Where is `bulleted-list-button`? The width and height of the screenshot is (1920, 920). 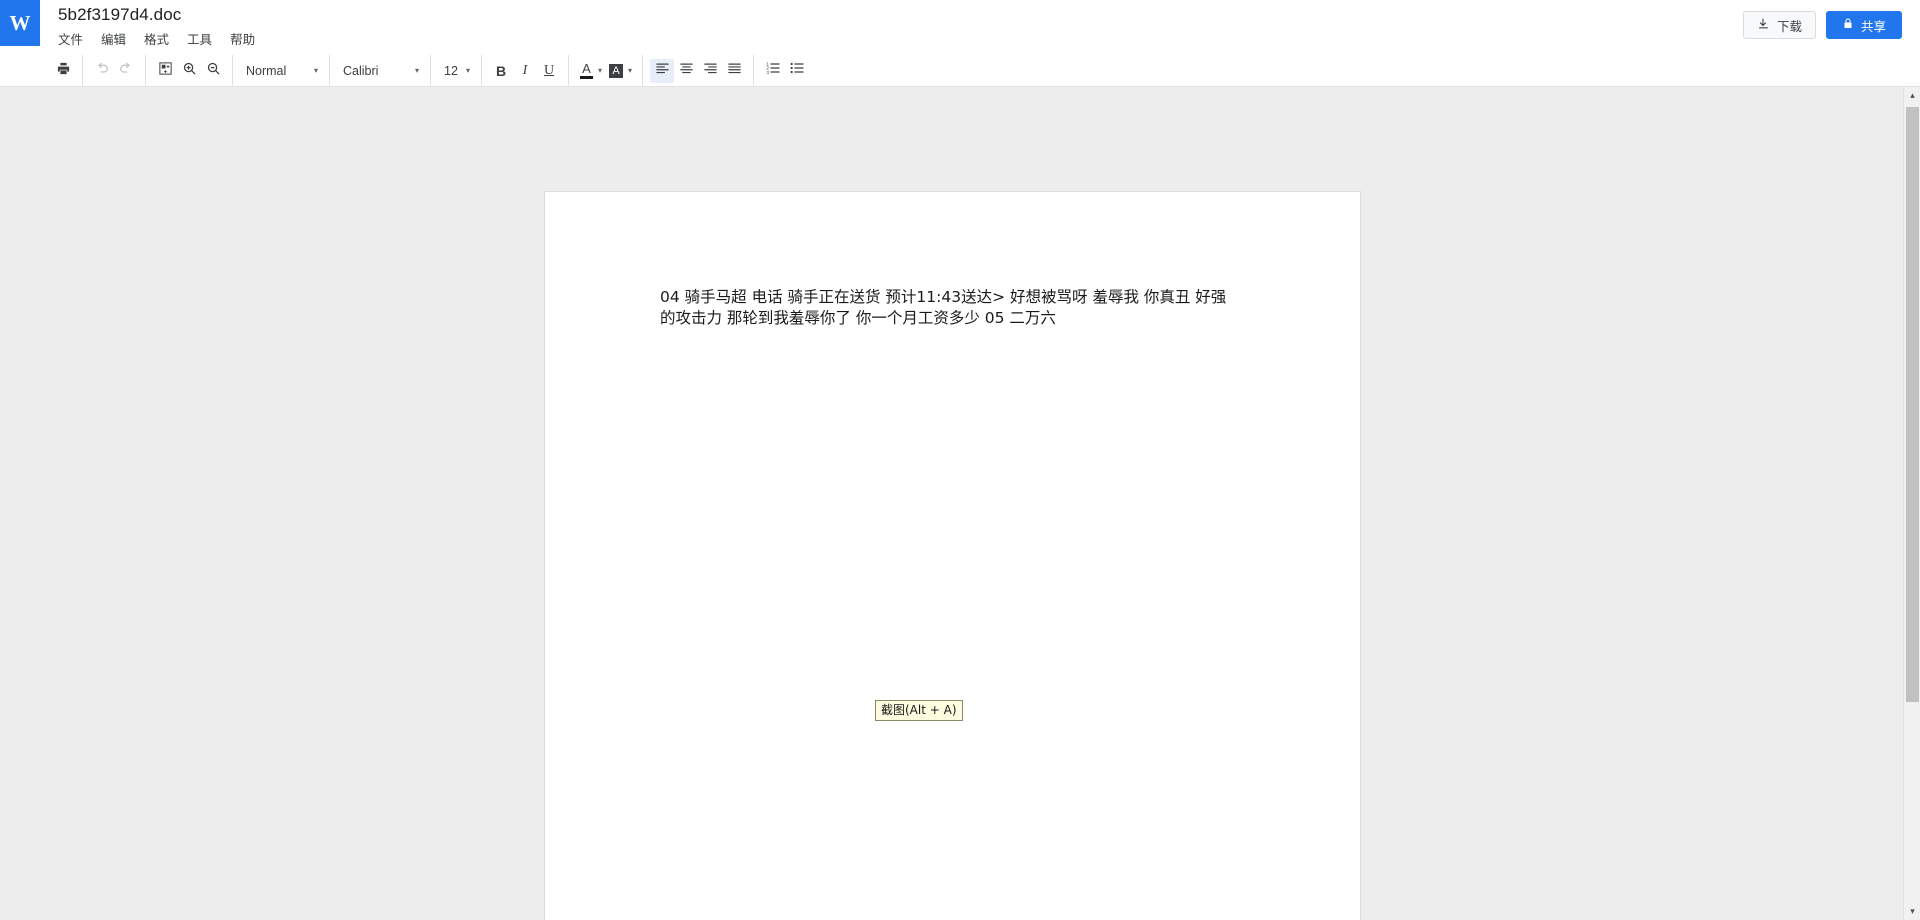 bulleted-list-button is located at coordinates (797, 71).